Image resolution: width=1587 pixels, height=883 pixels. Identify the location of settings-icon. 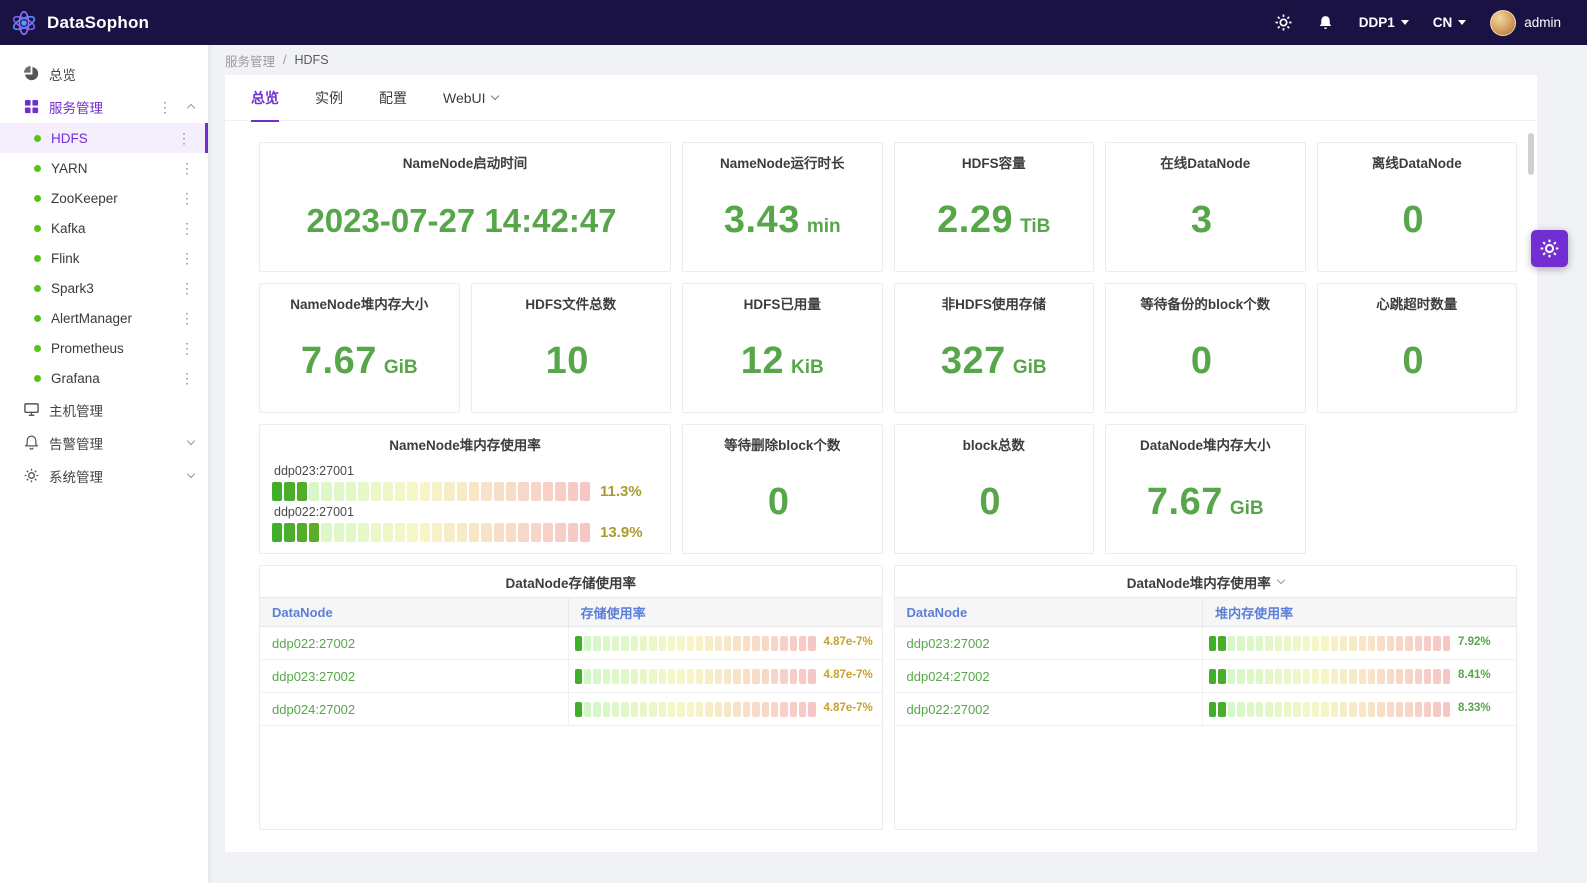
(1284, 23).